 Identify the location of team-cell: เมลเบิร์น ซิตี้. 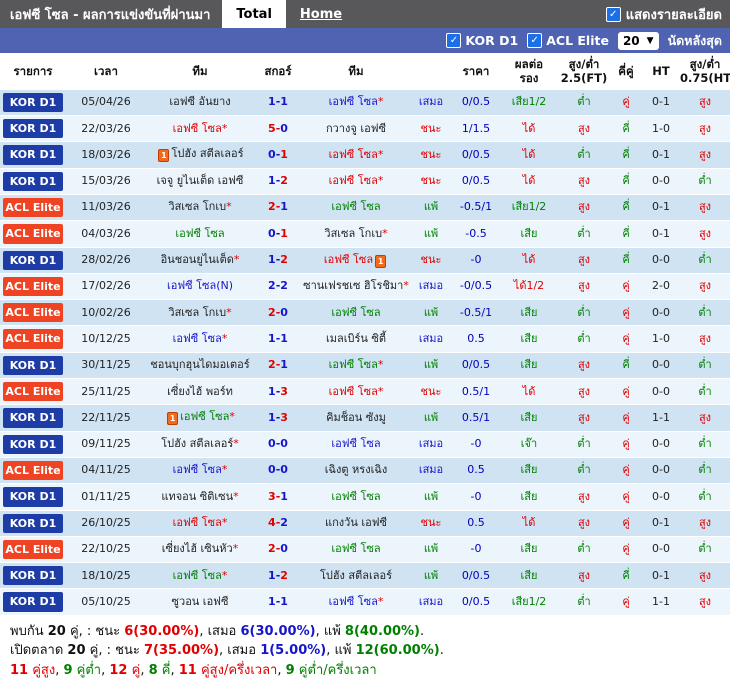
(356, 339).